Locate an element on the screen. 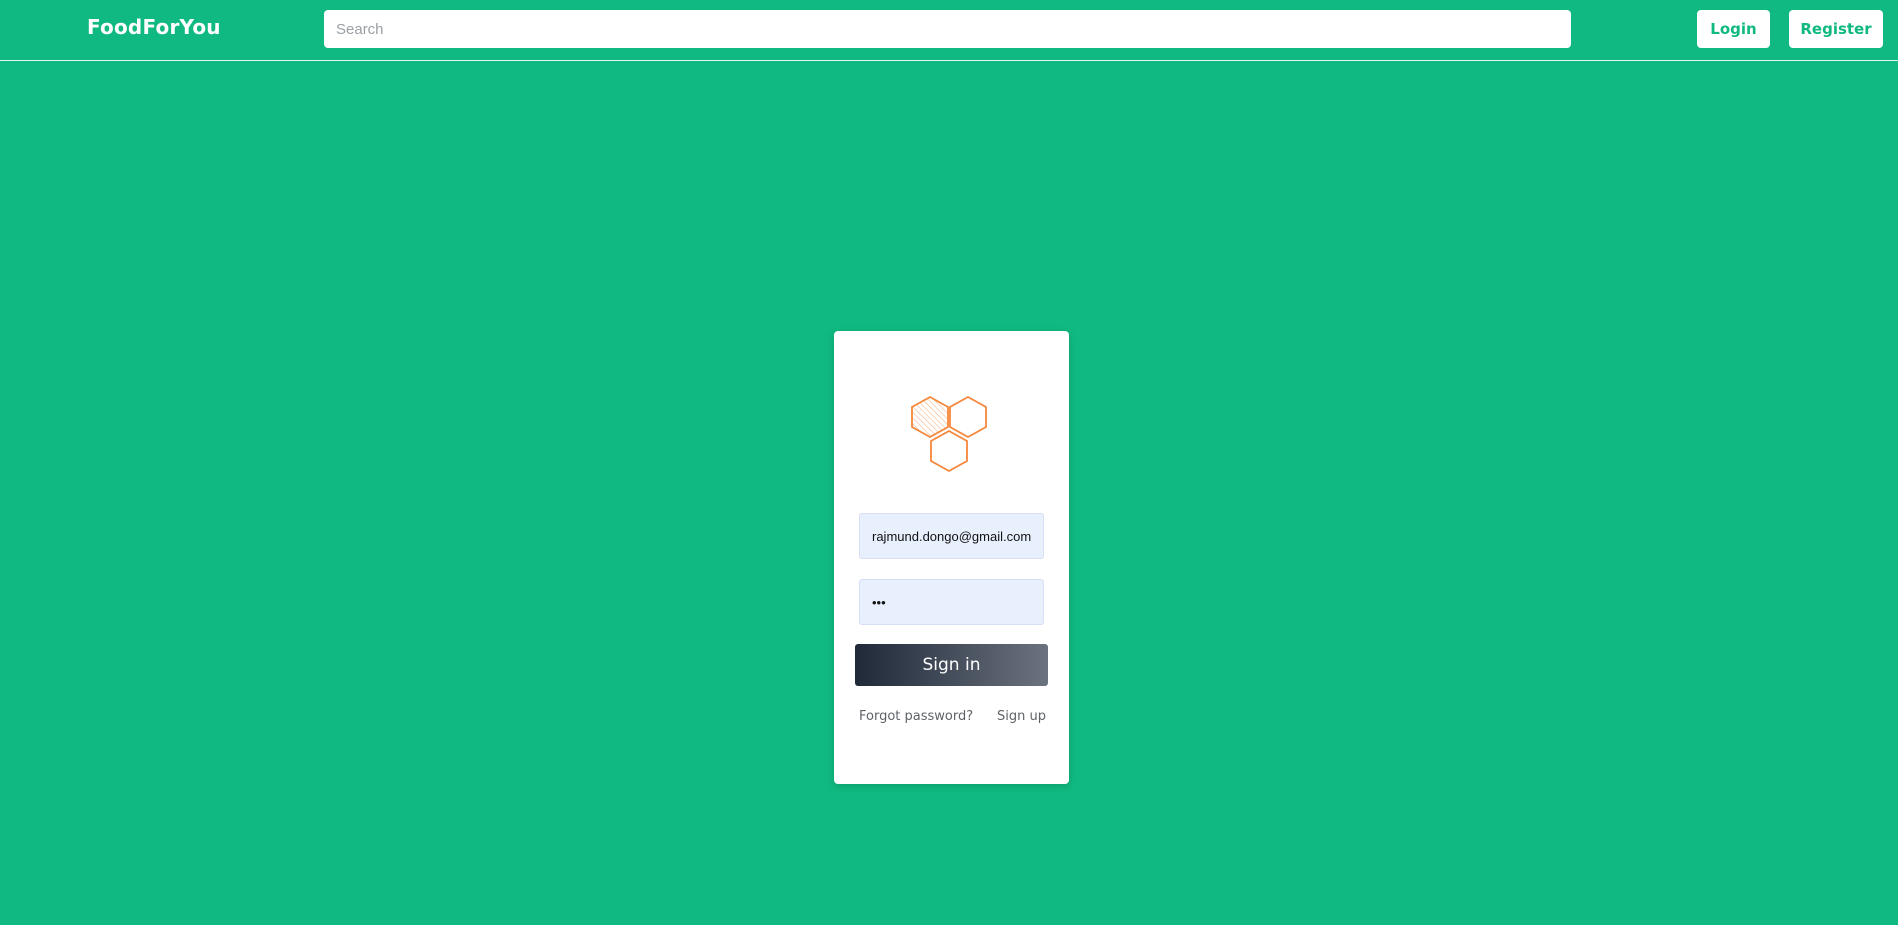  forgot-password-link: Forgot password? is located at coordinates (916, 716).